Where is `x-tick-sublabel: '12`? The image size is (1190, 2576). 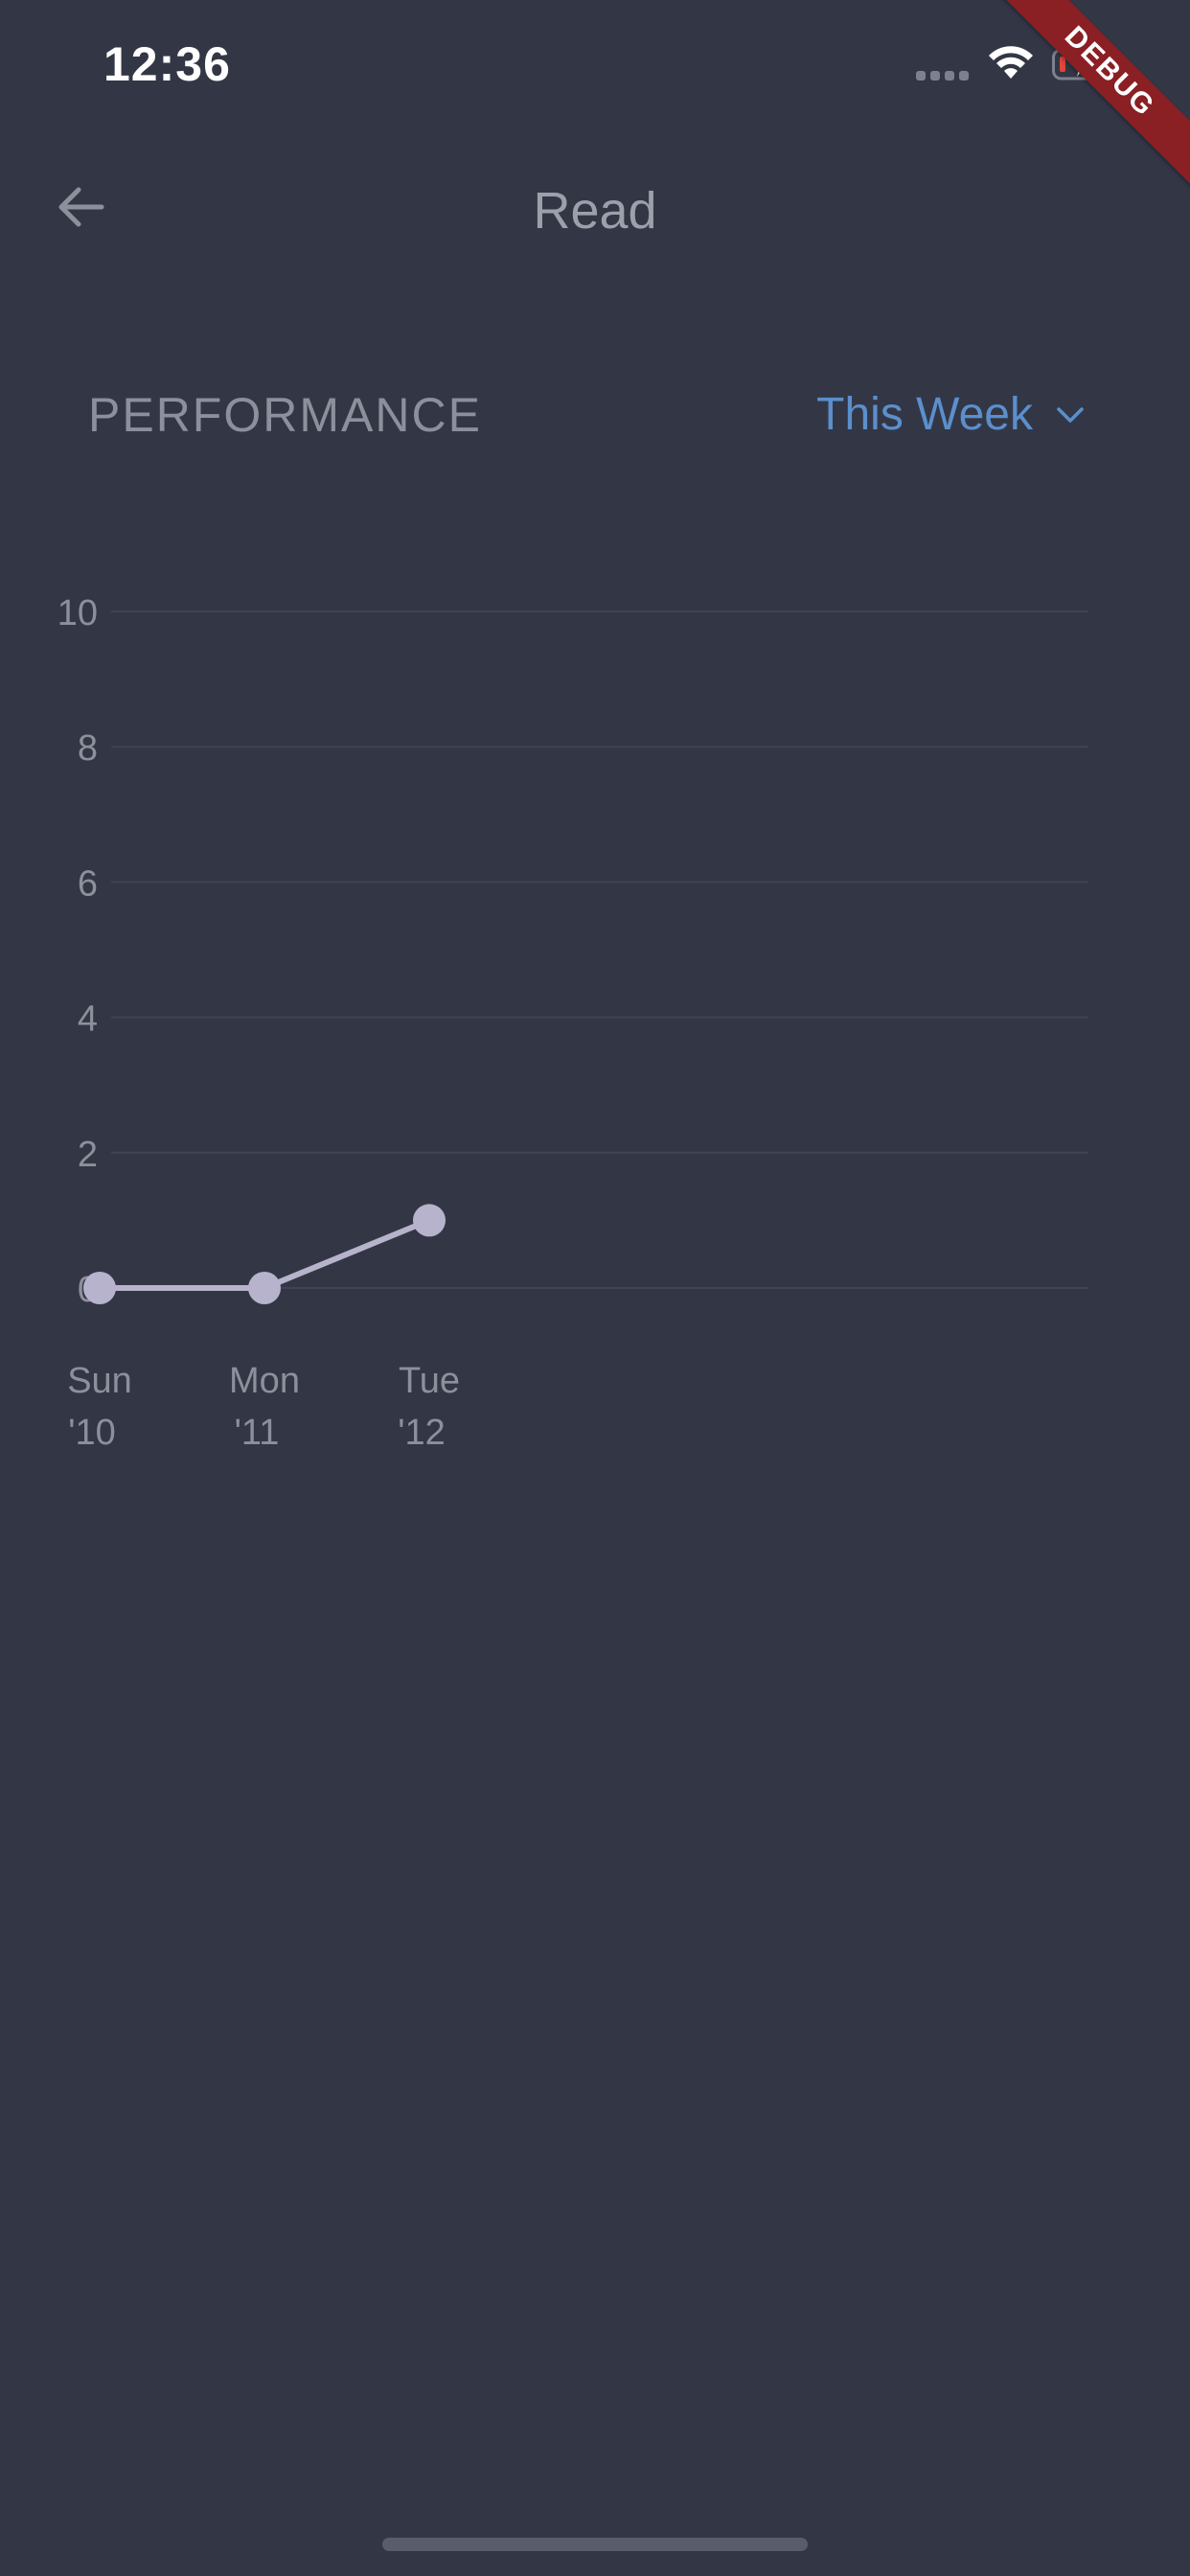
x-tick-sublabel: '12 is located at coordinates (422, 1433).